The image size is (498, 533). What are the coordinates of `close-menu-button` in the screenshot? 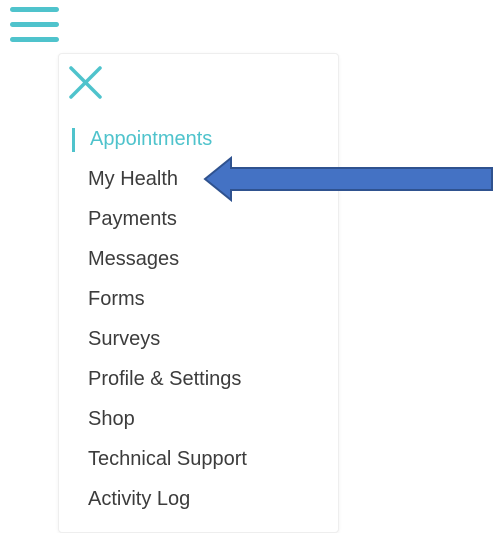 It's located at (86, 83).